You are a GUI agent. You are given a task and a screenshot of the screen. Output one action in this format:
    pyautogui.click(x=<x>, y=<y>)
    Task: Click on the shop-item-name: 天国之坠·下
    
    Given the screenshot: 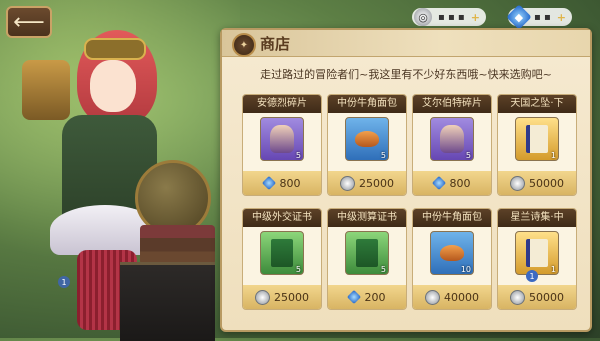 What is the action you would take?
    pyautogui.click(x=537, y=104)
    